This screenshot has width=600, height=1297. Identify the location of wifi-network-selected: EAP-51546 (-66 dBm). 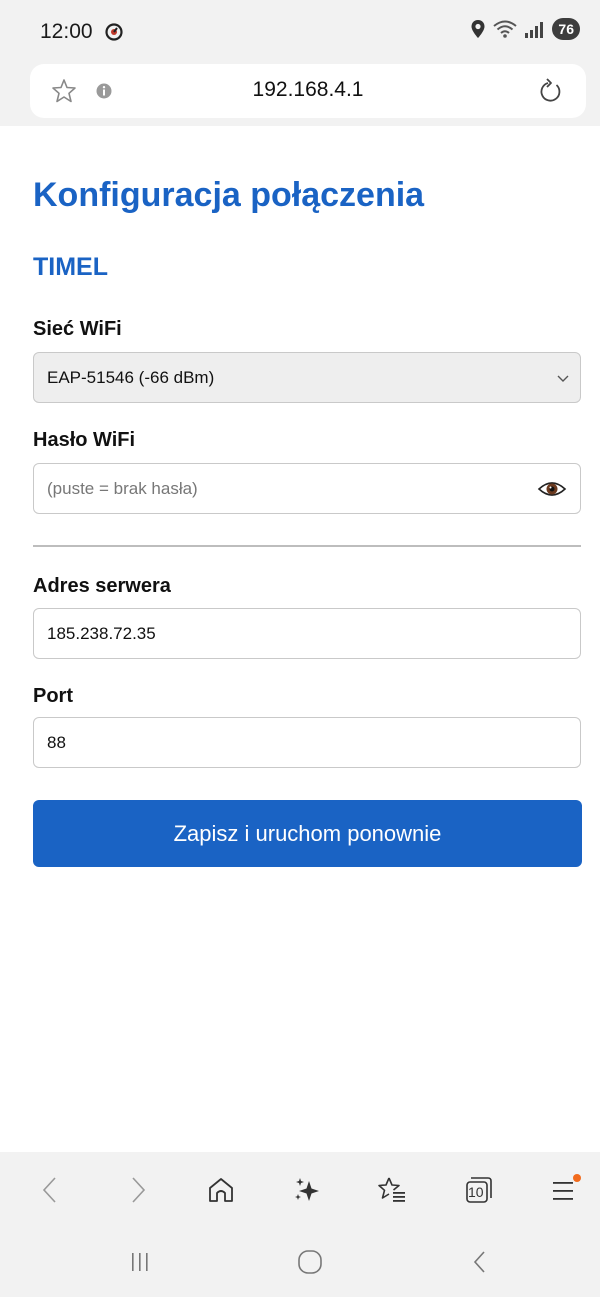
(131, 377).